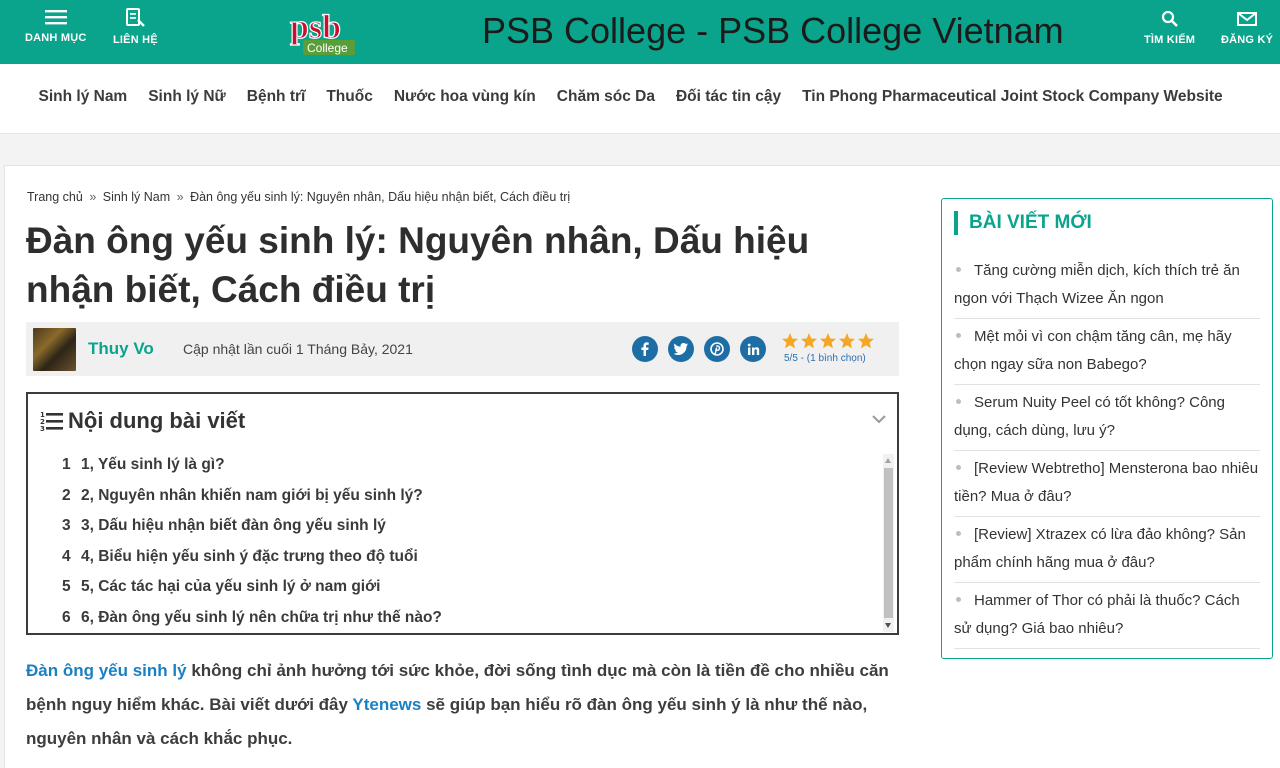 The height and width of the screenshot is (768, 1280). Describe the element at coordinates (1169, 28) in the screenshot. I see `search-button: TÌM KIẾM` at that location.